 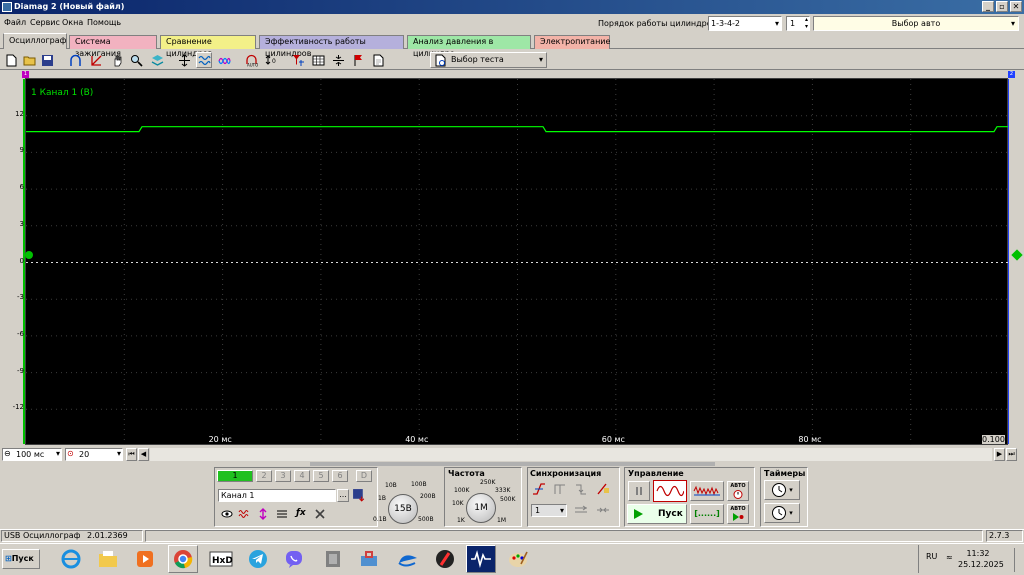 What do you see at coordinates (303, 515) in the screenshot?
I see `formula-button: ƒx` at bounding box center [303, 515].